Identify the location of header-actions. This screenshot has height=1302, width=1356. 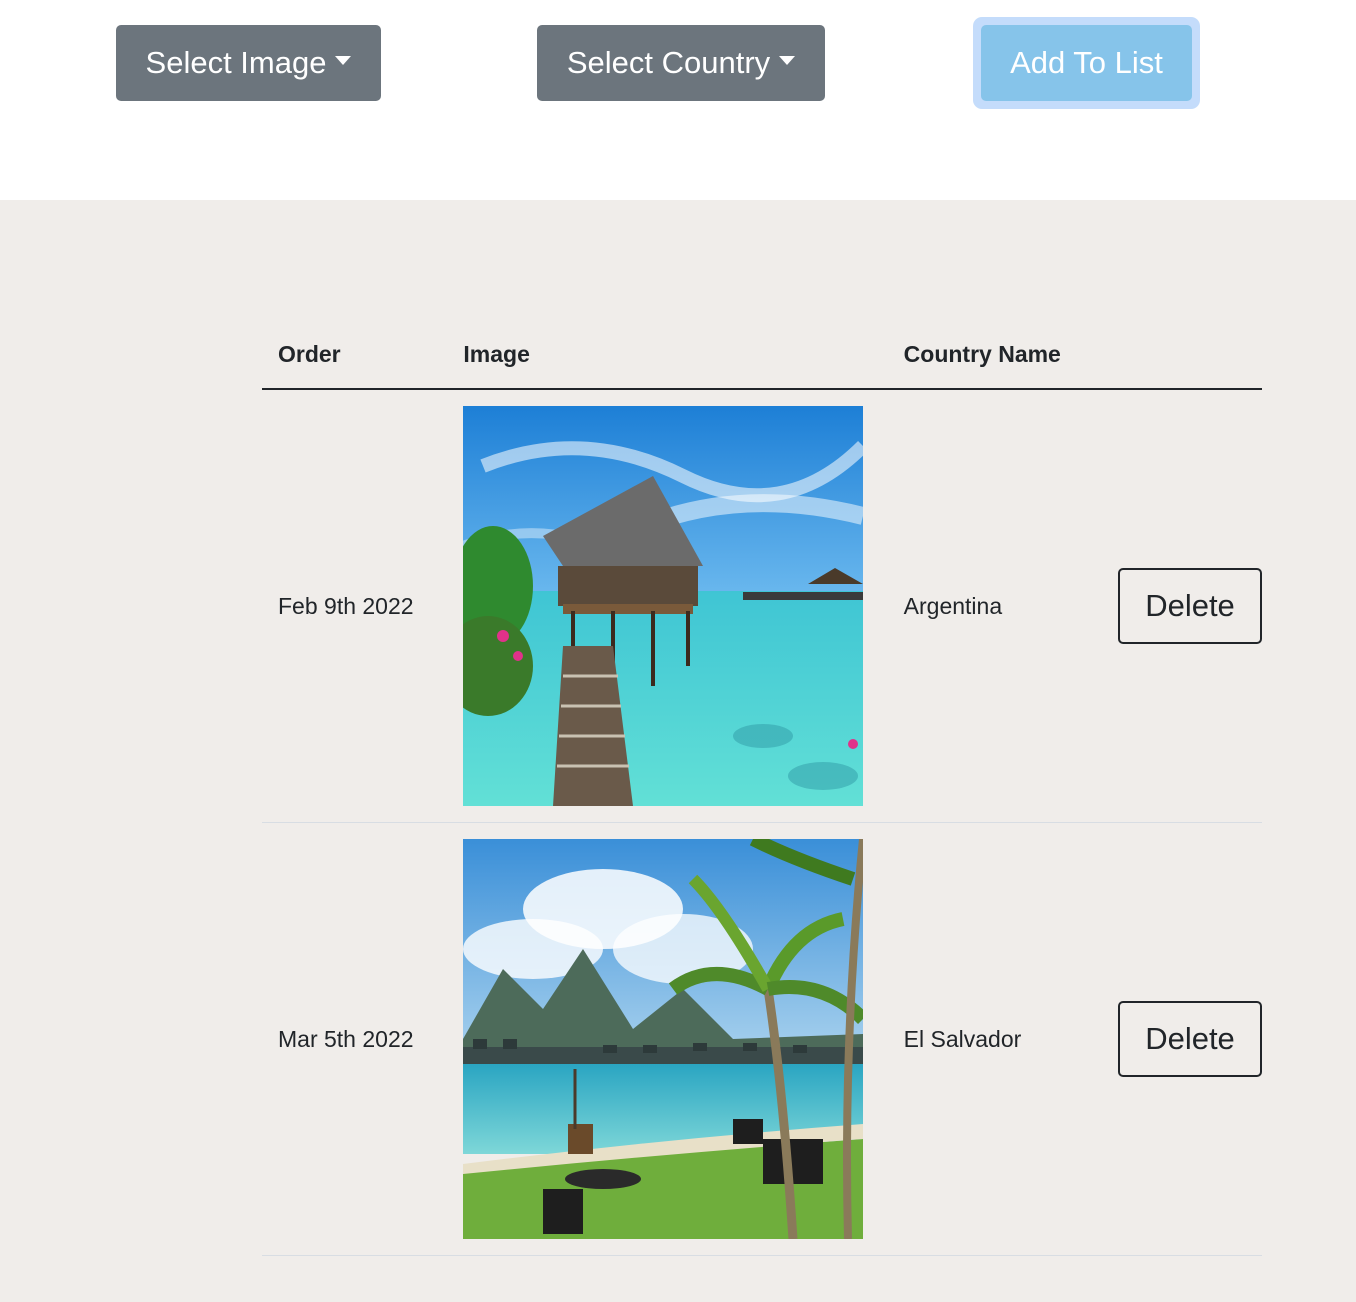
(1172, 355).